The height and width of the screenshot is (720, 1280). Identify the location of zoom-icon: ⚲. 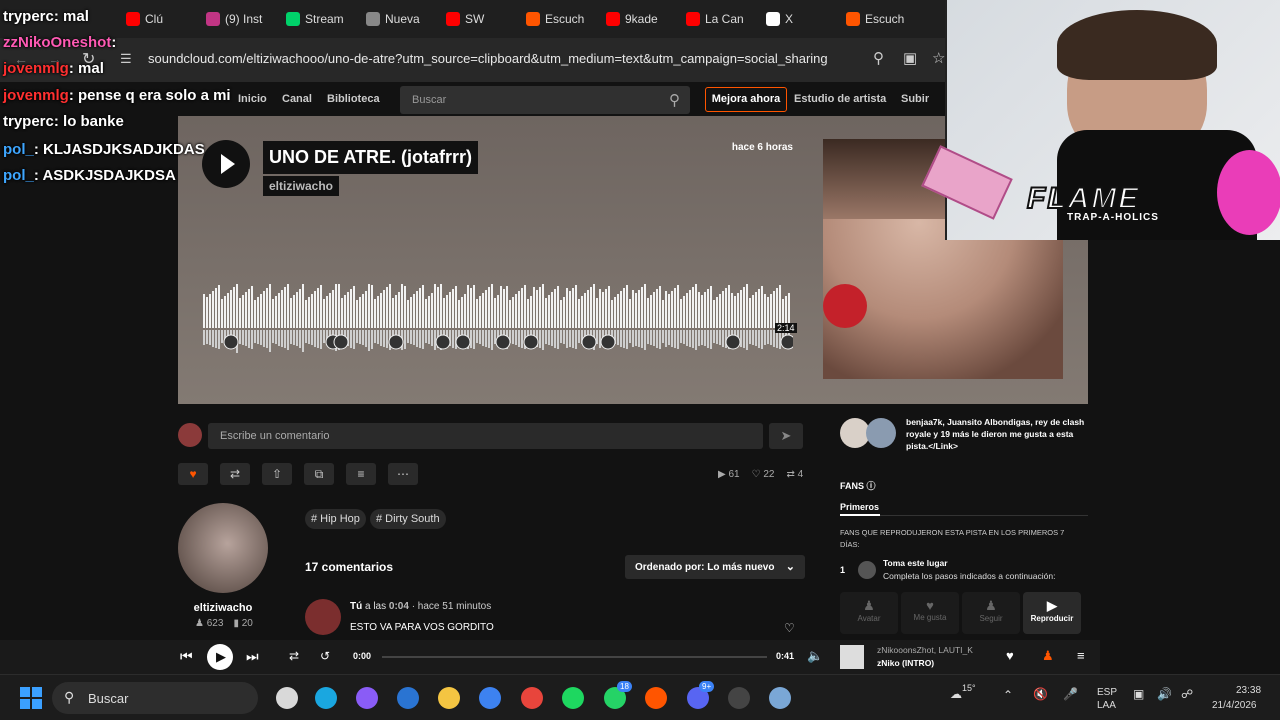
(878, 58).